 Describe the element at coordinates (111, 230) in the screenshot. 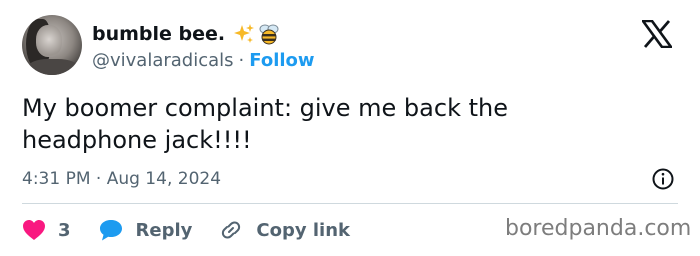

I see `reply-bubble-icon` at that location.